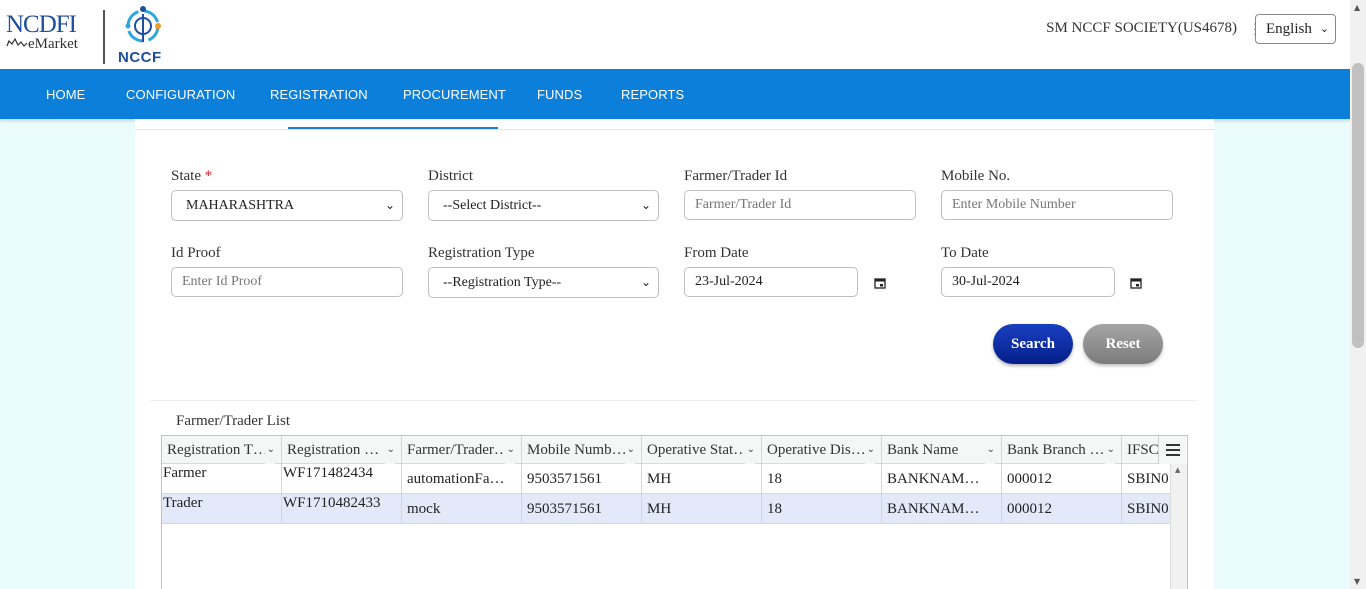 This screenshot has height=589, width=1366. What do you see at coordinates (582, 450) in the screenshot?
I see `column-header: Mobile Numb… ⌄` at bounding box center [582, 450].